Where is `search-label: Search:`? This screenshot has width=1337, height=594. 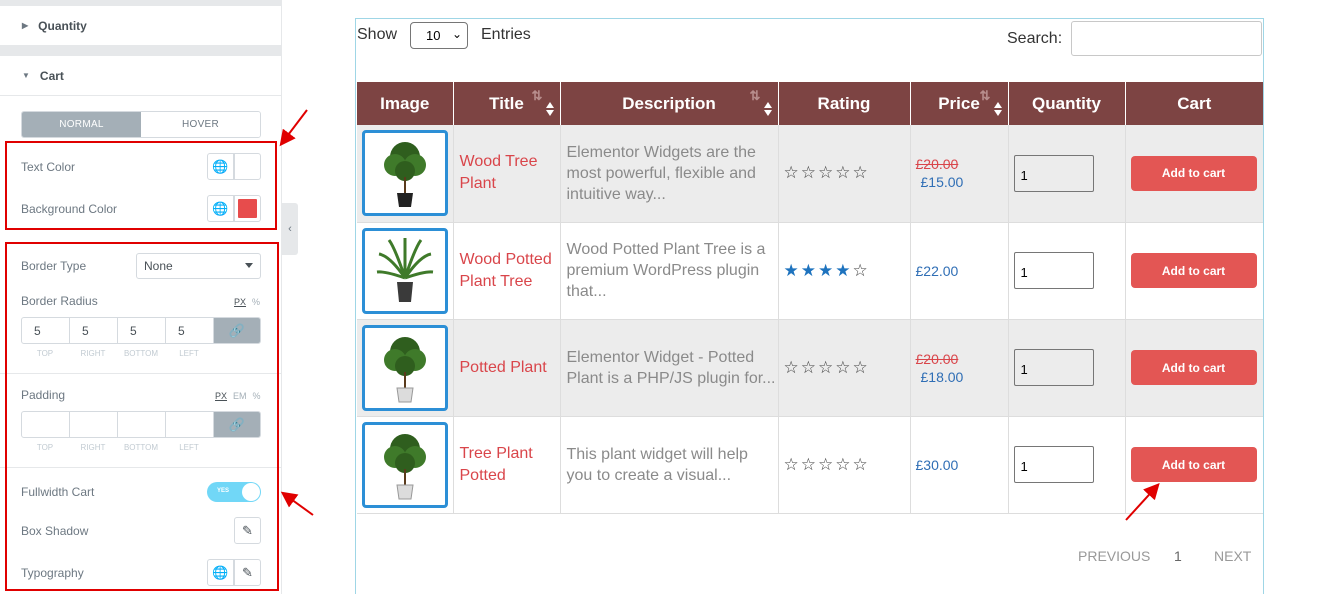 search-label: Search: is located at coordinates (1035, 38).